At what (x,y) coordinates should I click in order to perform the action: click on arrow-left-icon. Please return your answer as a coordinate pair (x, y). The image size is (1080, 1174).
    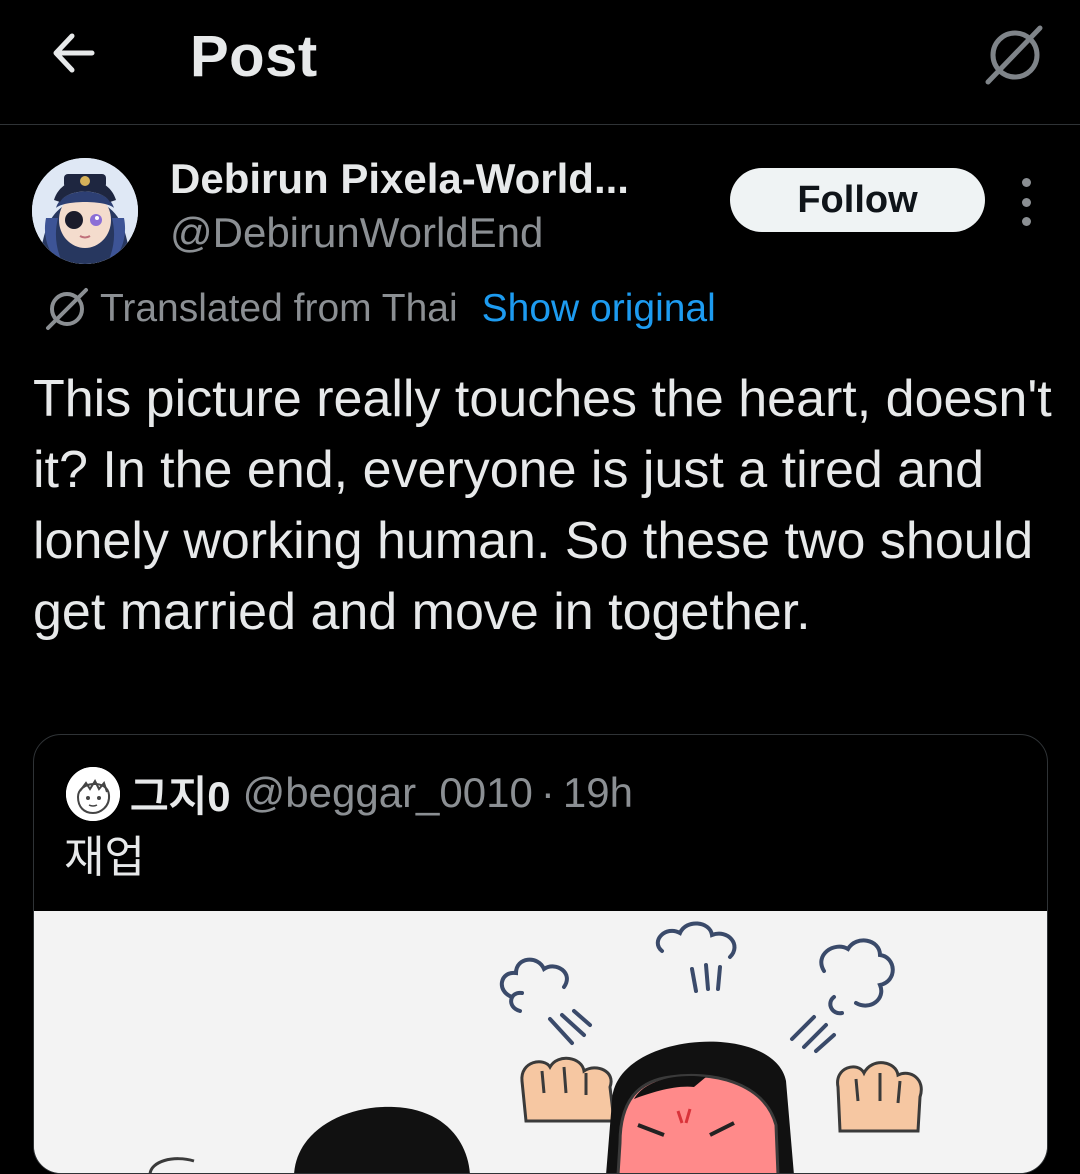
    Looking at the image, I should click on (74, 53).